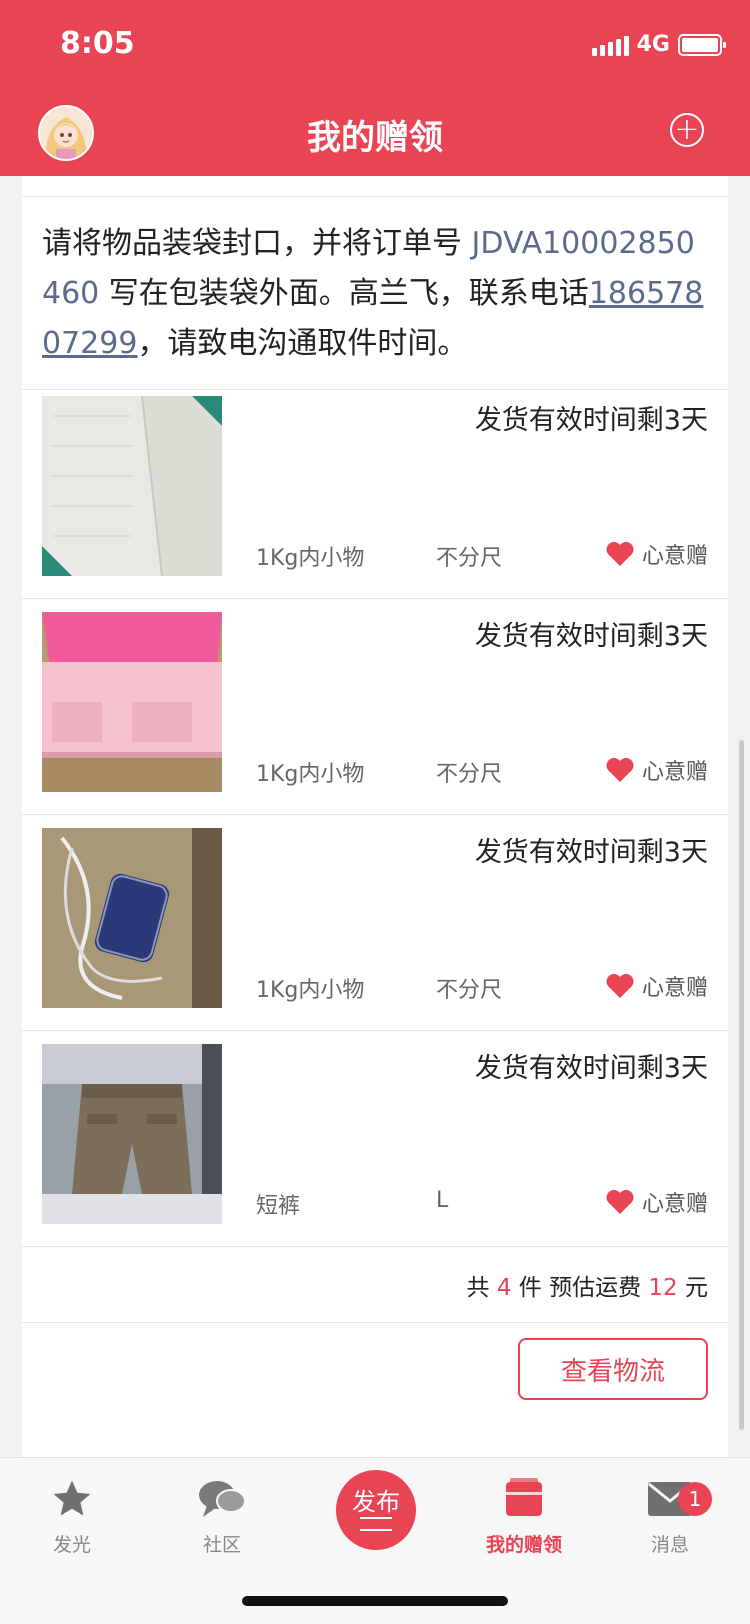 This screenshot has height=1624, width=750. Describe the element at coordinates (741, 1085) in the screenshot. I see `scrollbar` at that location.